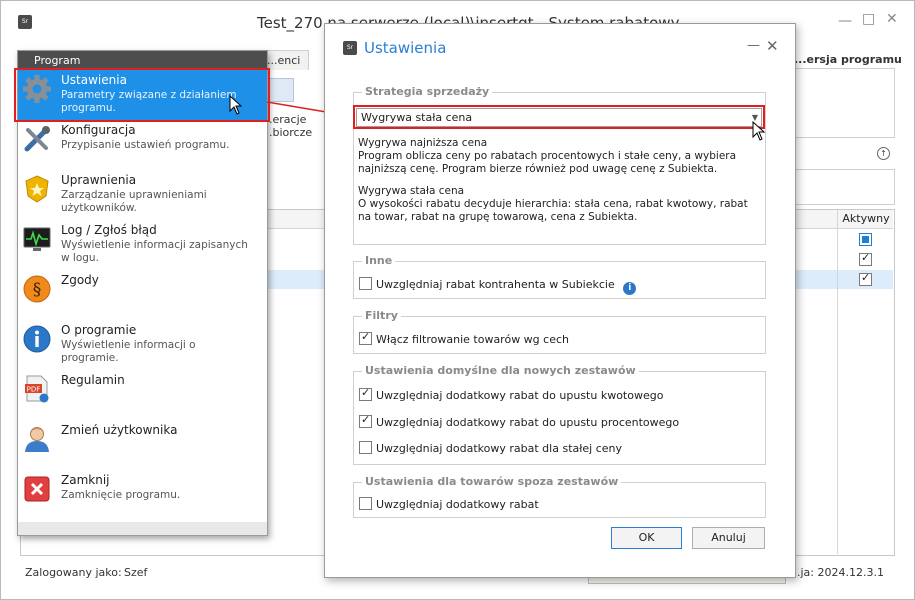 This screenshot has width=915, height=600. Describe the element at coordinates (559, 117) in the screenshot. I see `highlight-box` at that location.